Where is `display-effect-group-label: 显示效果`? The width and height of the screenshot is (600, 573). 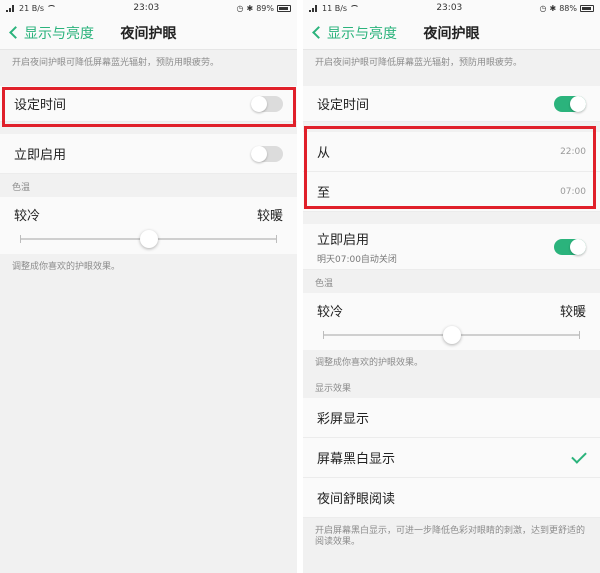 display-effect-group-label: 显示效果 is located at coordinates (333, 389).